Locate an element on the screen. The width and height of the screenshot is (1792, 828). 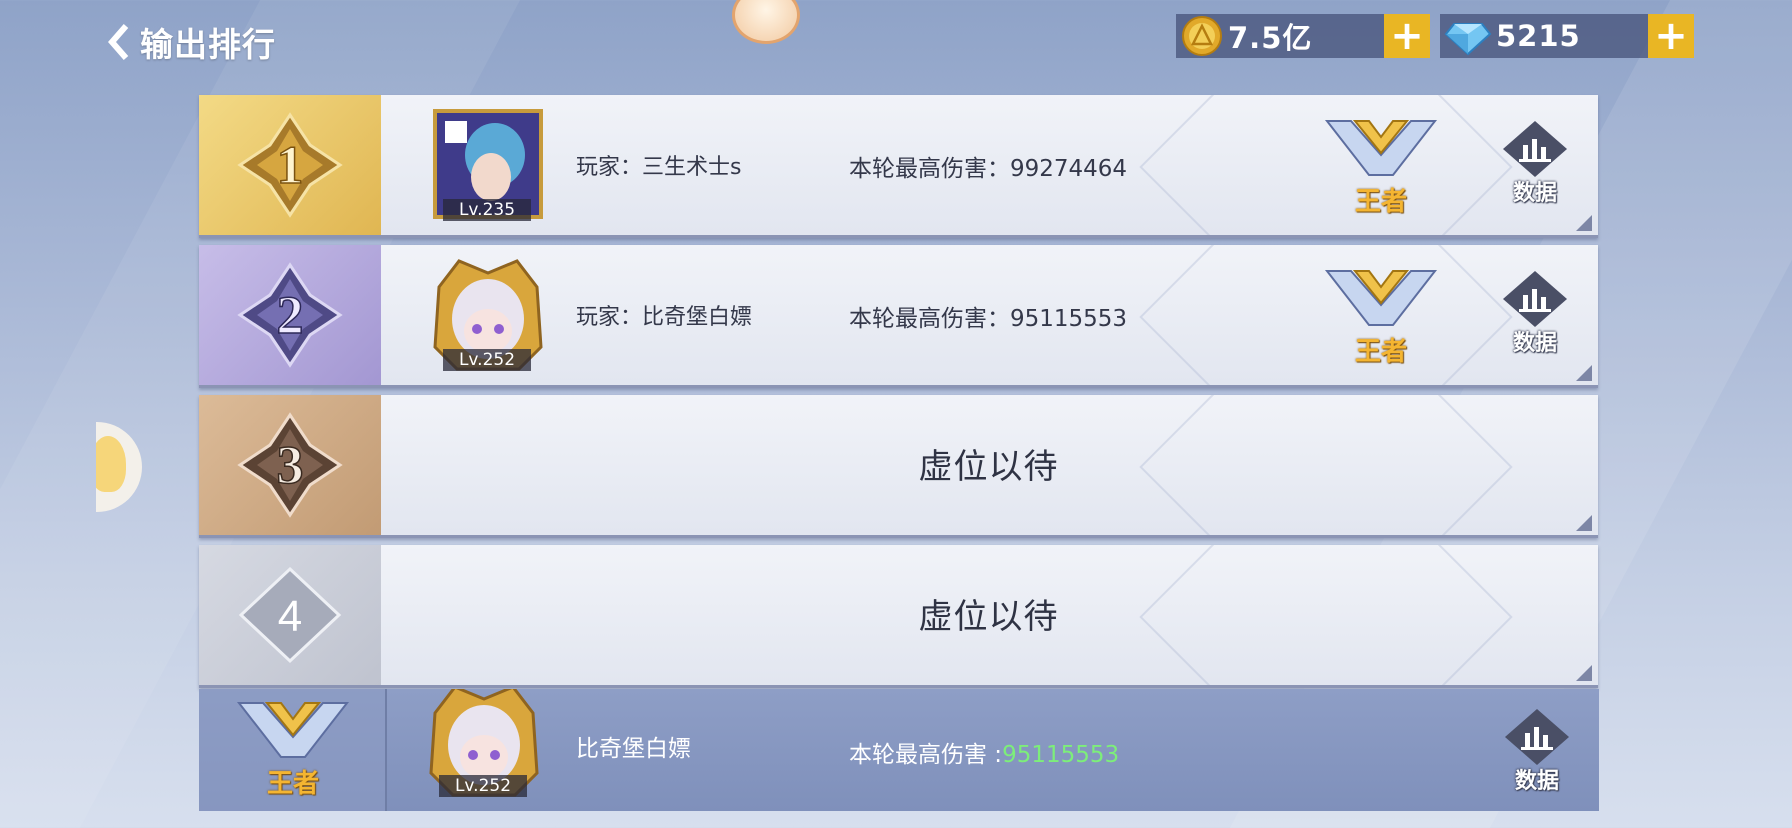
max-damage: 本轮最高伤害：95115553 is located at coordinates (988, 316).